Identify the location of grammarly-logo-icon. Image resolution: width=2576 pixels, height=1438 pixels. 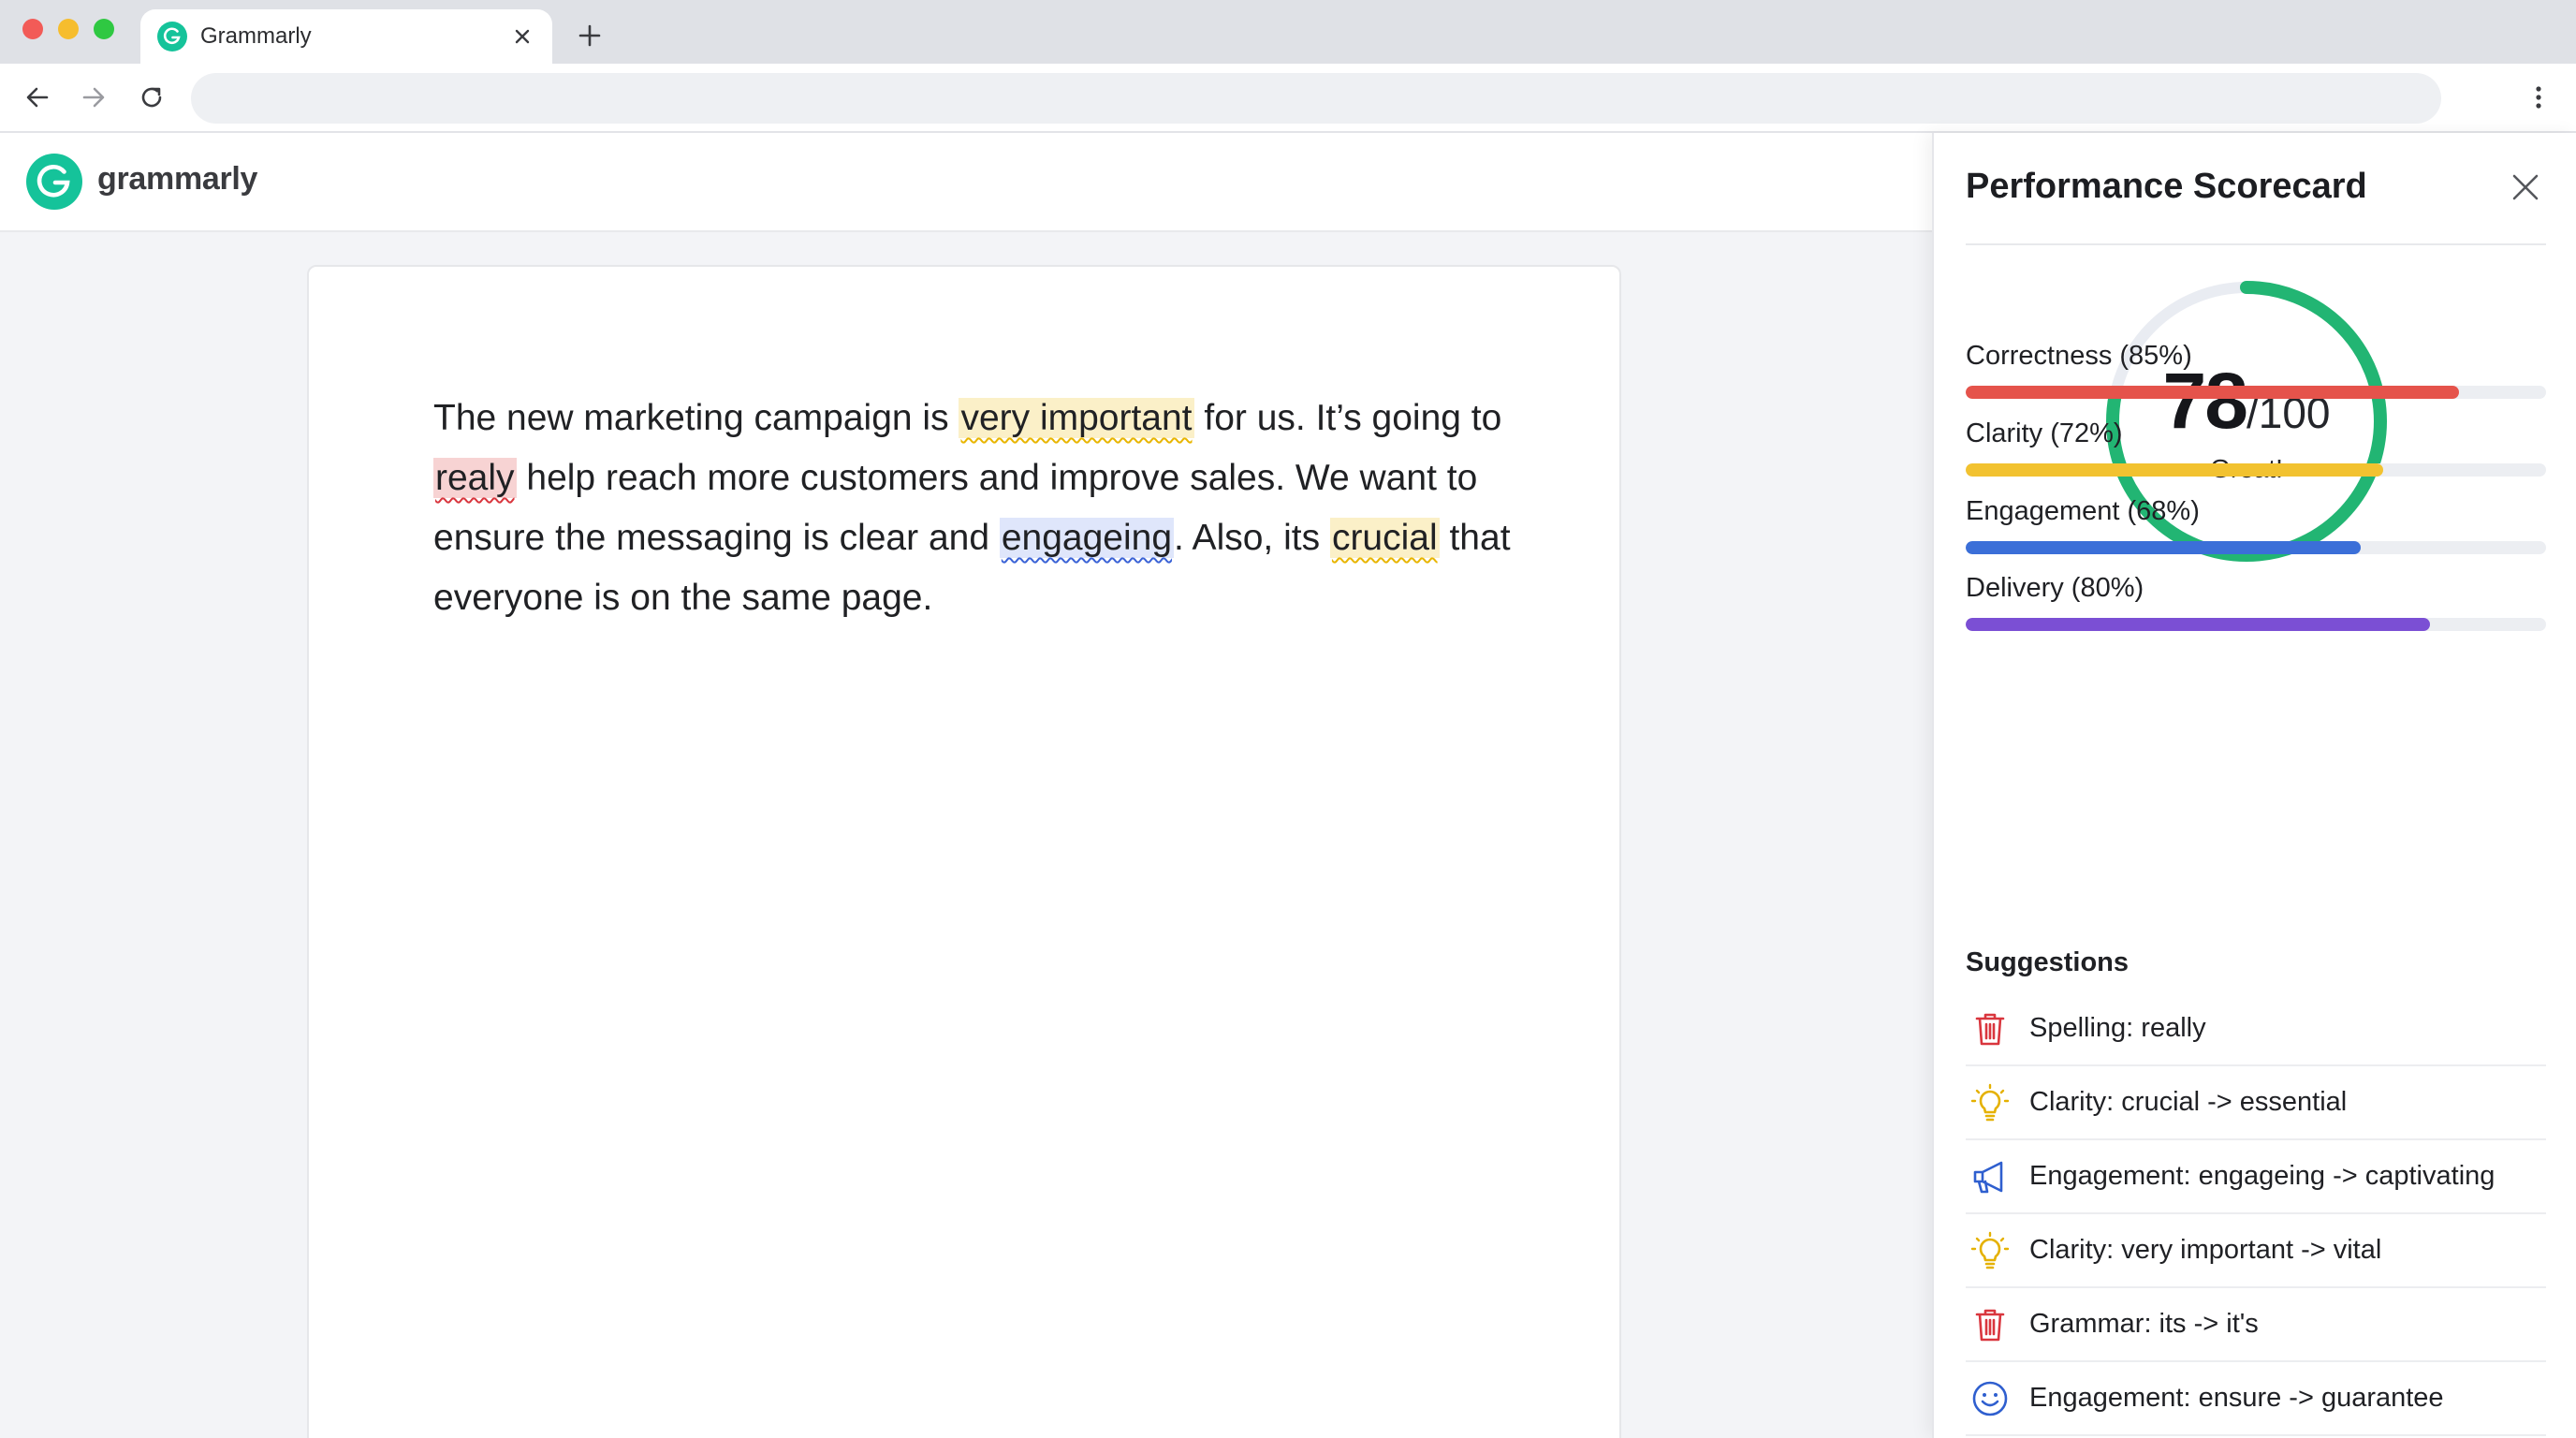
(54, 182).